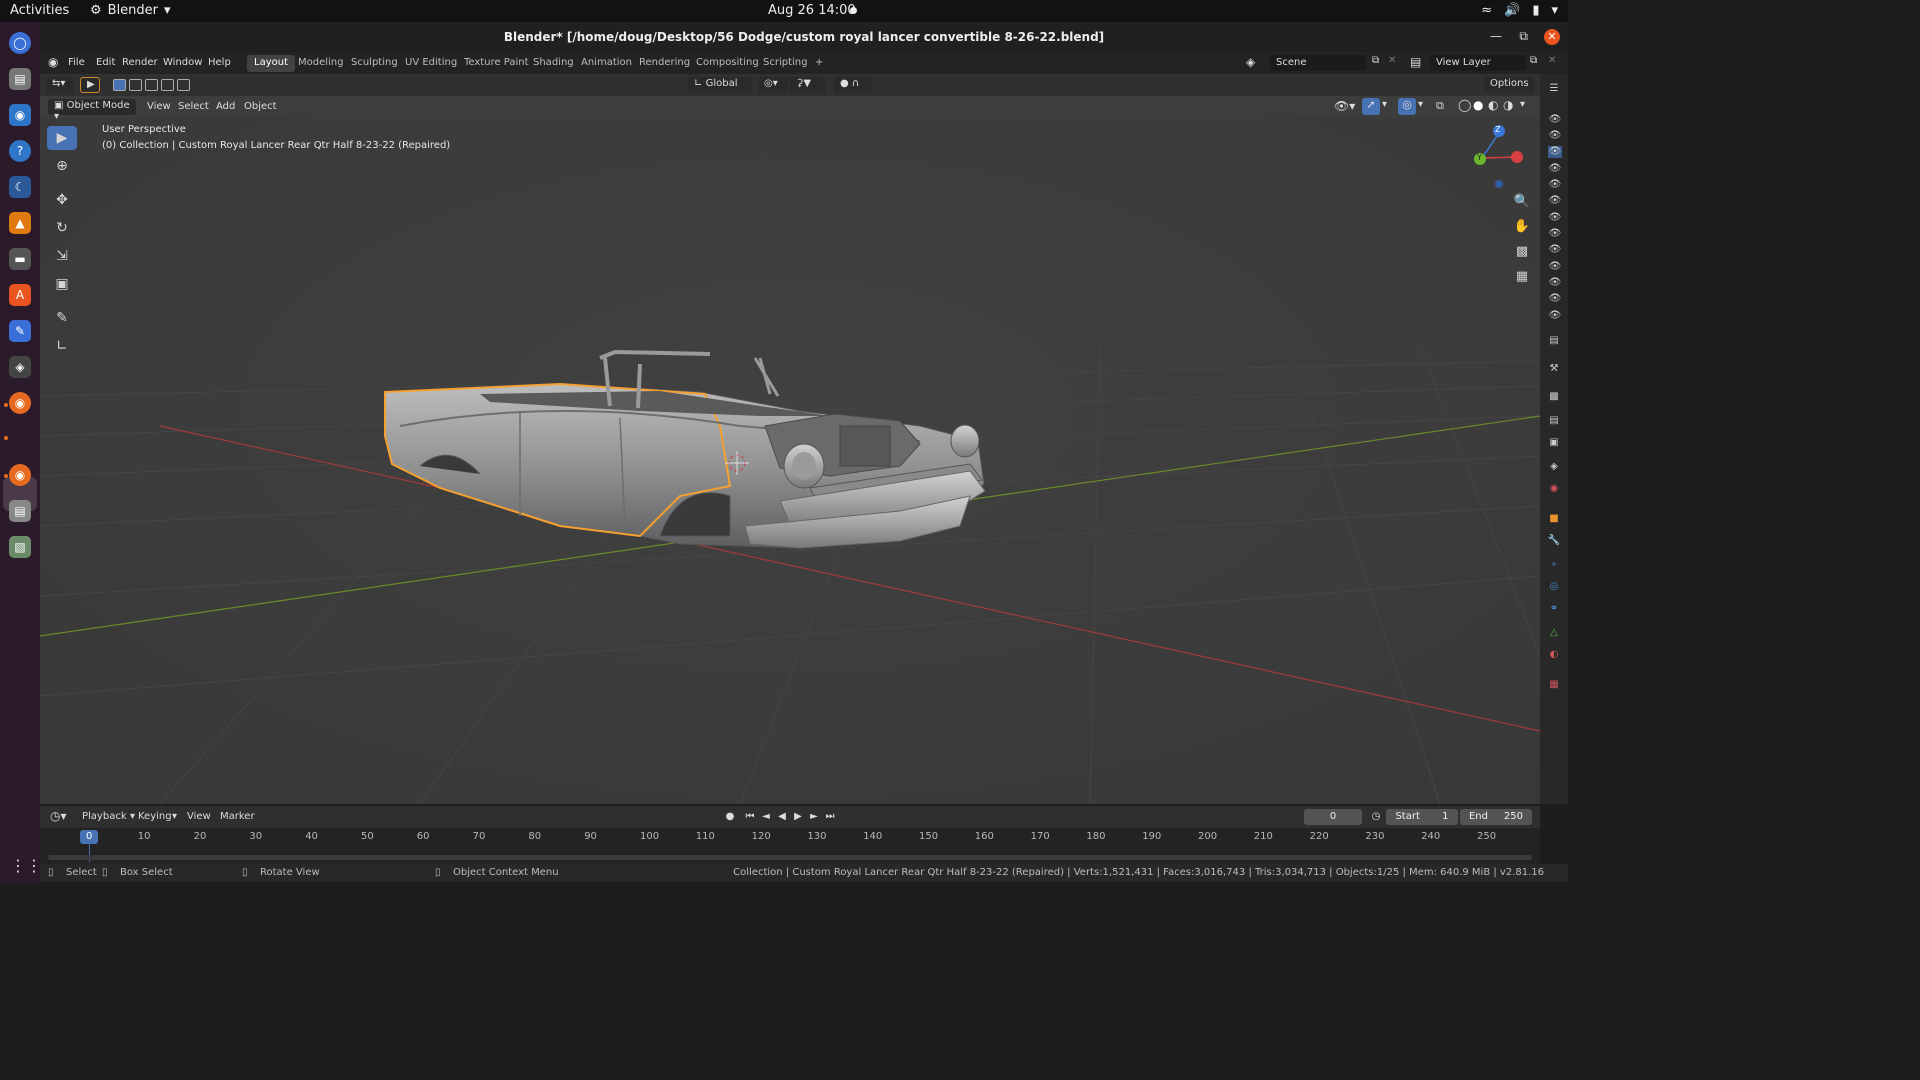 Image resolution: width=1920 pixels, height=1080 pixels. What do you see at coordinates (730, 817) in the screenshot?
I see `record-icon: ●` at bounding box center [730, 817].